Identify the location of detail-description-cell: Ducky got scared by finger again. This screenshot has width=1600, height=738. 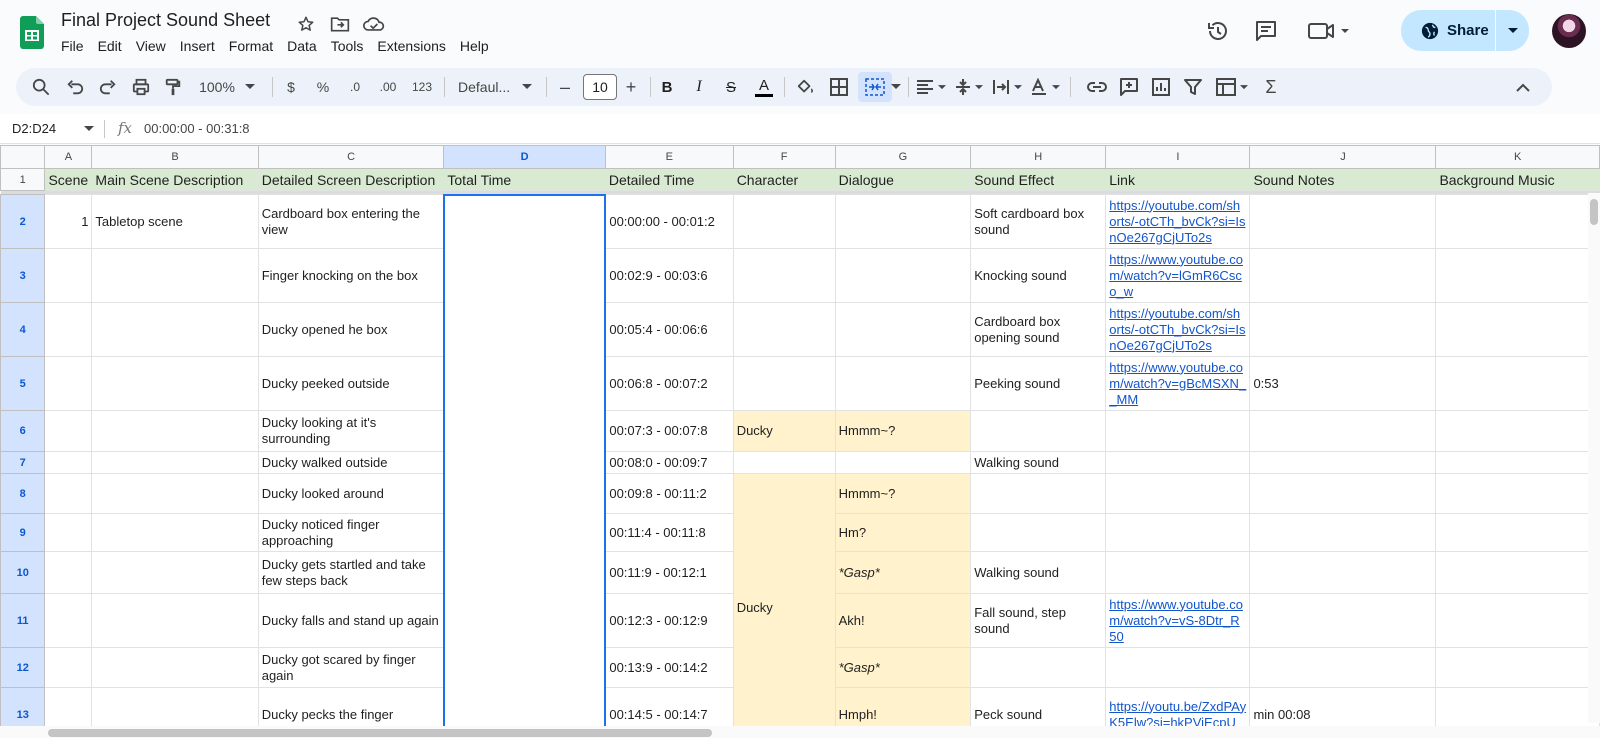
(351, 667).